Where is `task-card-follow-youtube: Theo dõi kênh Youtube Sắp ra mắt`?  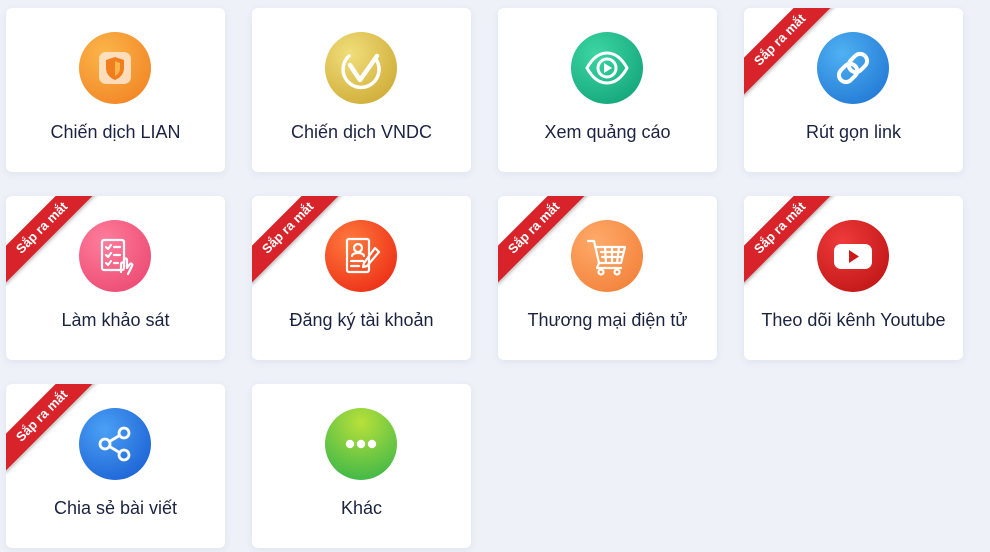 task-card-follow-youtube: Theo dõi kênh Youtube Sắp ra mắt is located at coordinates (853, 278).